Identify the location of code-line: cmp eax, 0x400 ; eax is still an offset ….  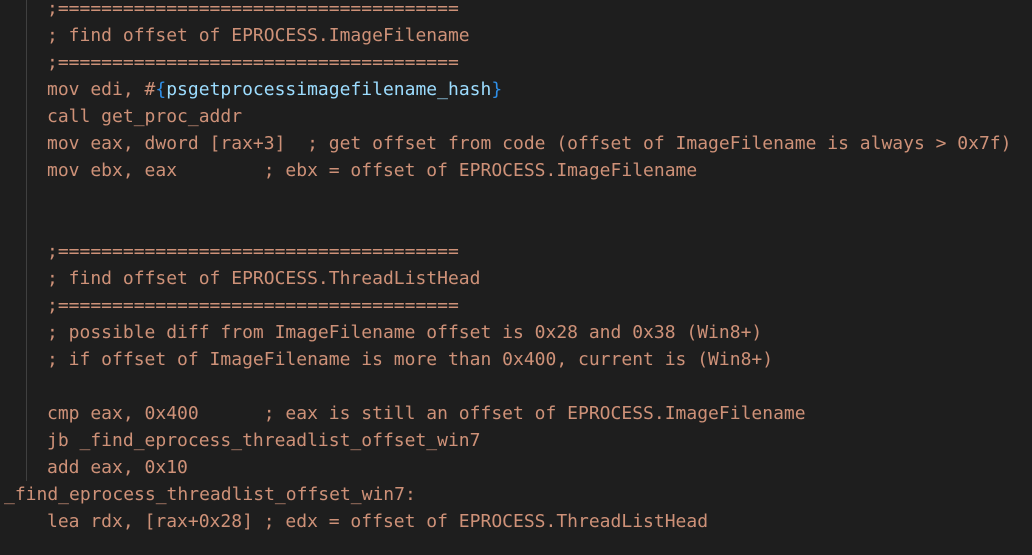
(426, 413).